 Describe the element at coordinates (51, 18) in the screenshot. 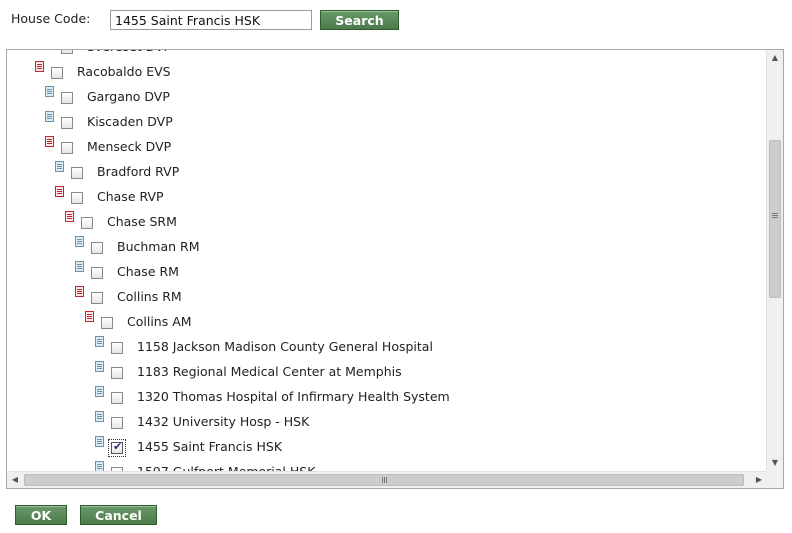

I see `house-code-label: House Code:` at that location.